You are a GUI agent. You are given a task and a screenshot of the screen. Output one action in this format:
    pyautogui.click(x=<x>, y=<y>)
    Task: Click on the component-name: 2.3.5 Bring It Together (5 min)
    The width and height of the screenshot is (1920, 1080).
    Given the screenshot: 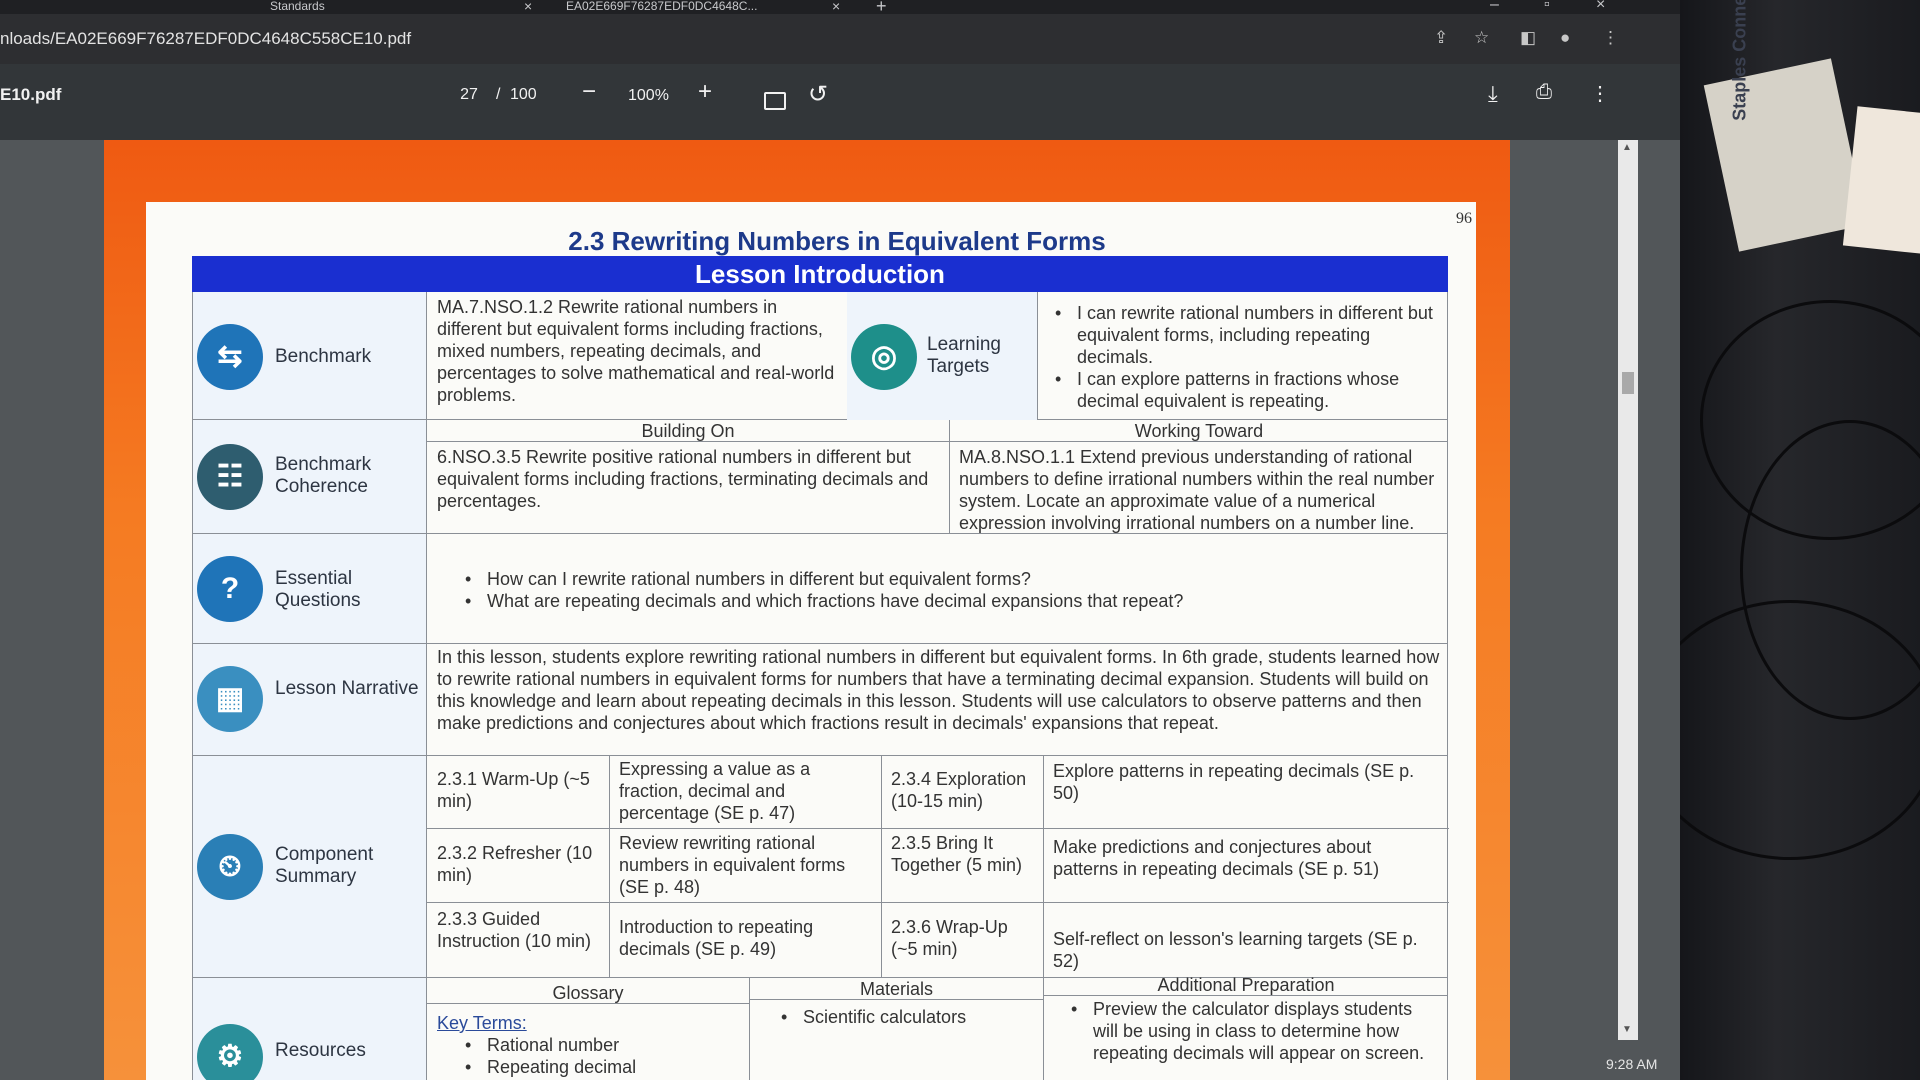 What is the action you would take?
    pyautogui.click(x=957, y=854)
    